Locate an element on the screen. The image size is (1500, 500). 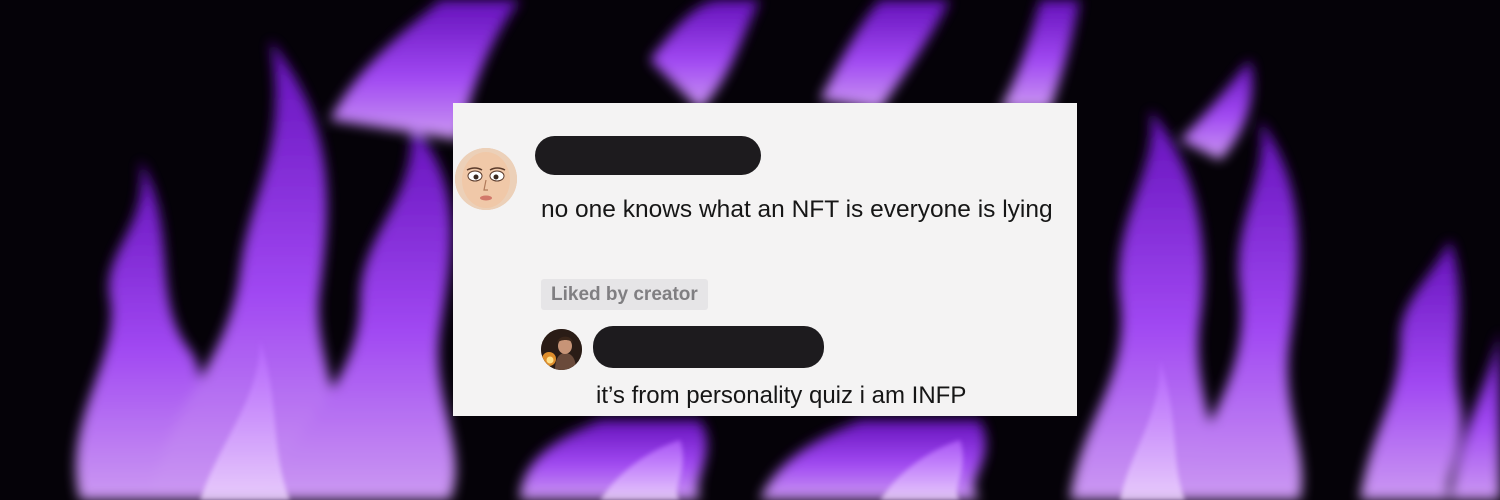
person-avatar-icon is located at coordinates (561, 349).